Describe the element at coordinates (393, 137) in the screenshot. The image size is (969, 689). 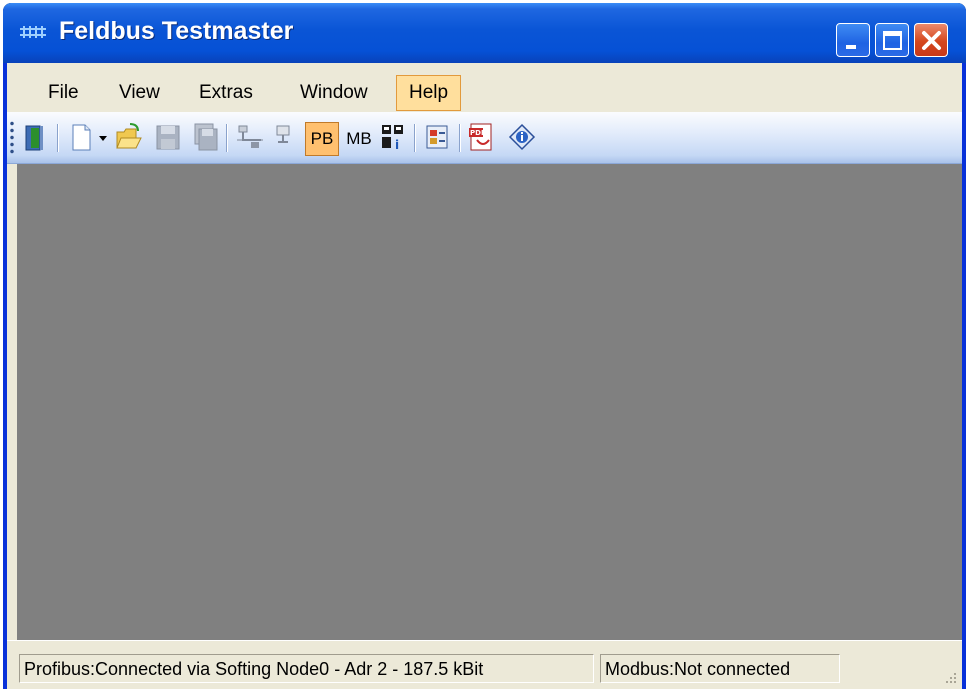
I see `device-config-icon: i` at that location.